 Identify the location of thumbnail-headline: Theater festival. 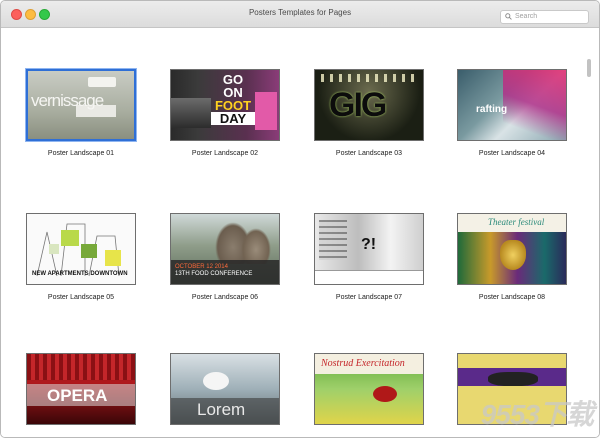
(516, 222).